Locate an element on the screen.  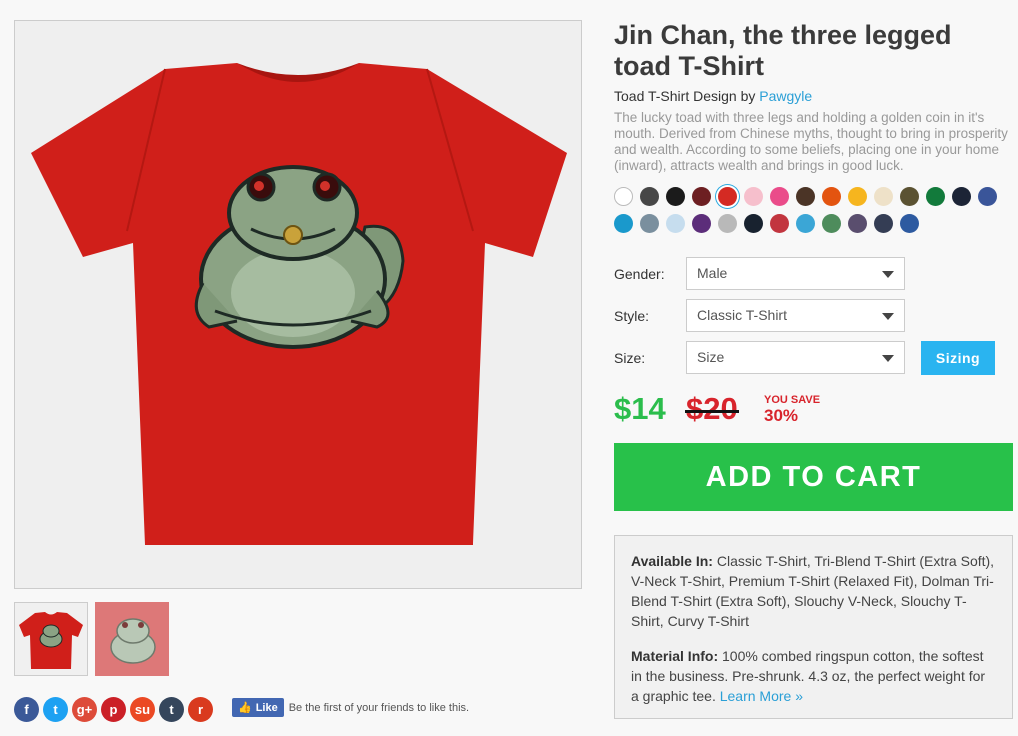
product-byline: Toad T-Shirt Design by Pawgyle is located at coordinates (713, 96).